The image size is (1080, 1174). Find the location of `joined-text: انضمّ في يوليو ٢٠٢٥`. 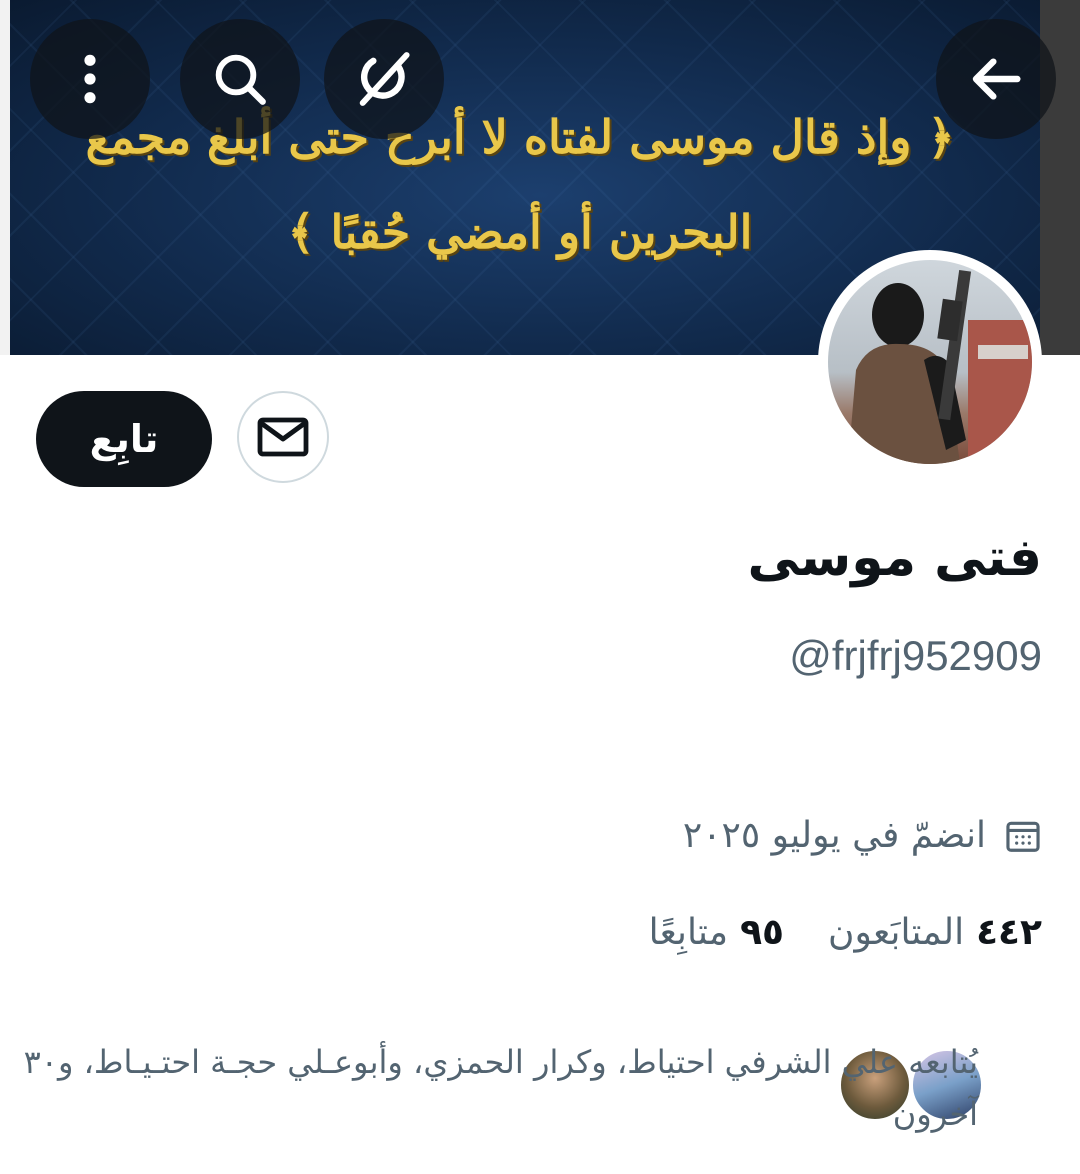

joined-text: انضمّ في يوليو ٢٠٢٥ is located at coordinates (834, 835).